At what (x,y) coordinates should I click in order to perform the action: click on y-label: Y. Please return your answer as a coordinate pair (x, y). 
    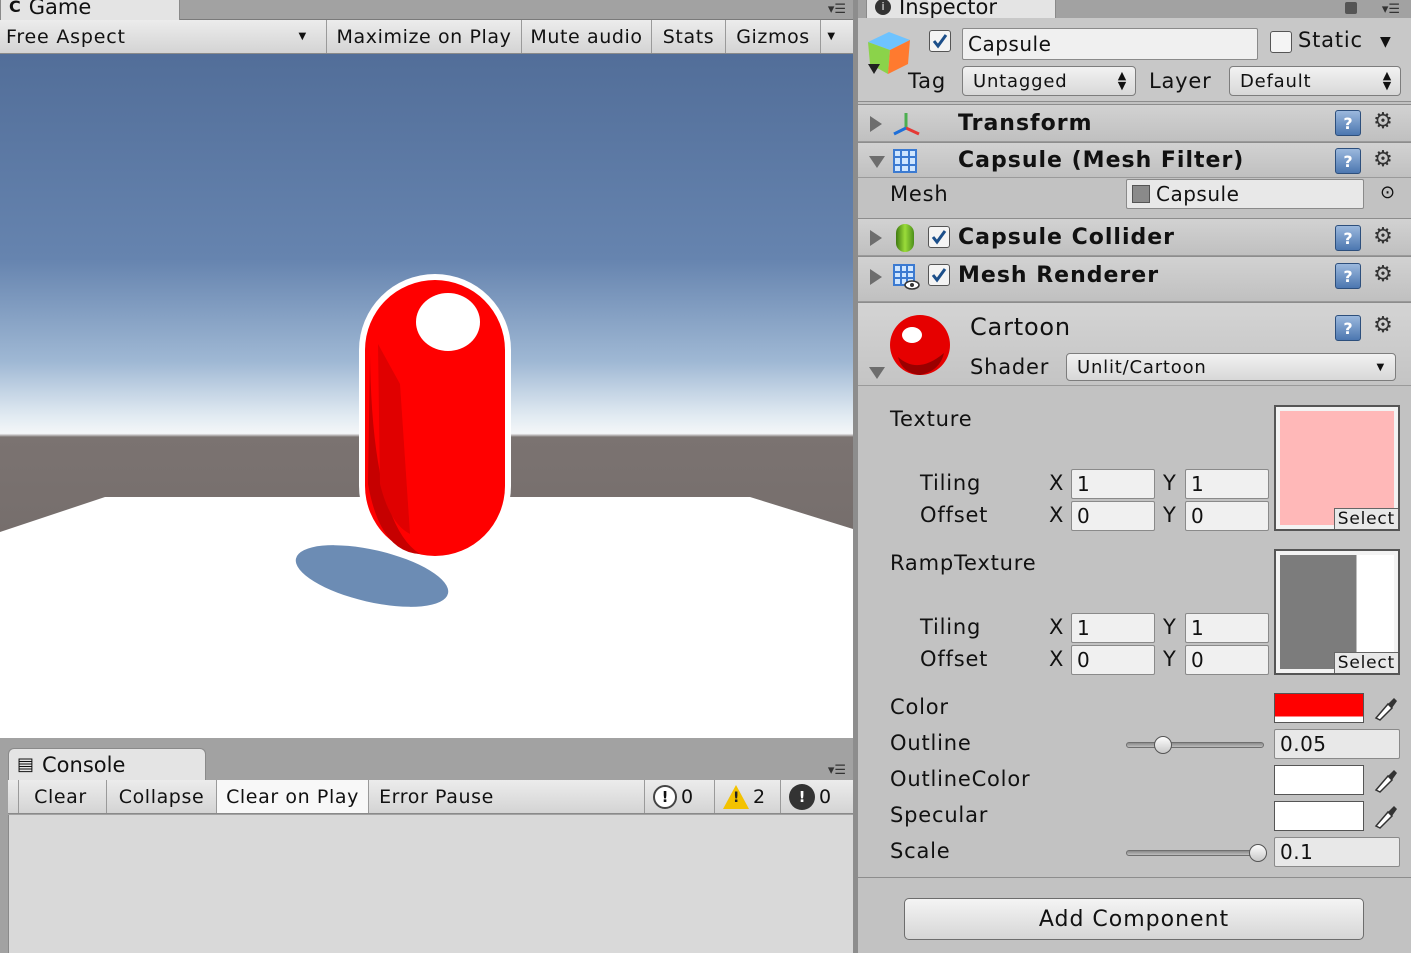
    Looking at the image, I should click on (1170, 659).